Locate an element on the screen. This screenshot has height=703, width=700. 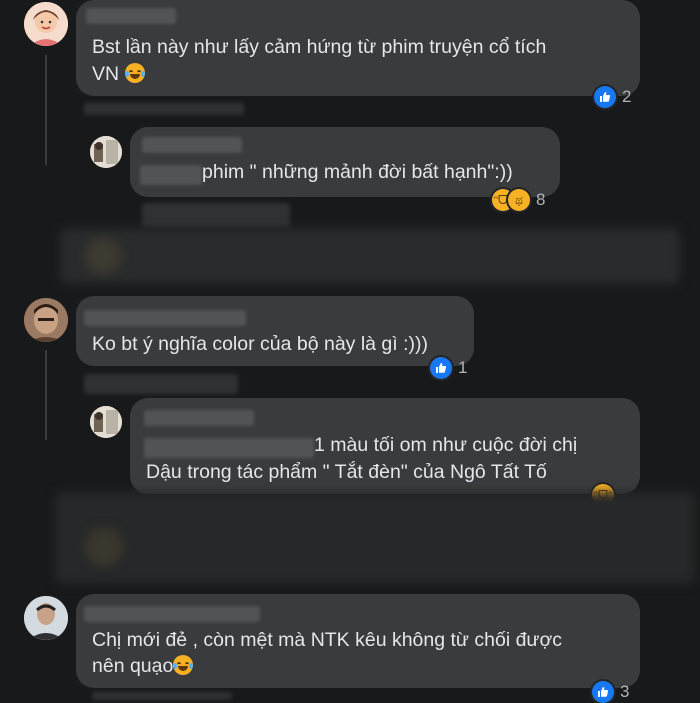
reply-text-line: 1 màu tối om như cuộc đời chị is located at coordinates (446, 445).